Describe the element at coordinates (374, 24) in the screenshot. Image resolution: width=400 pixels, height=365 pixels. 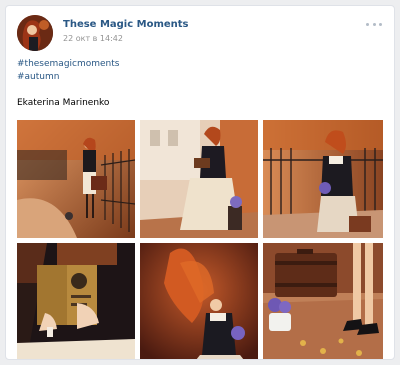
I see `more-dots-icon` at that location.